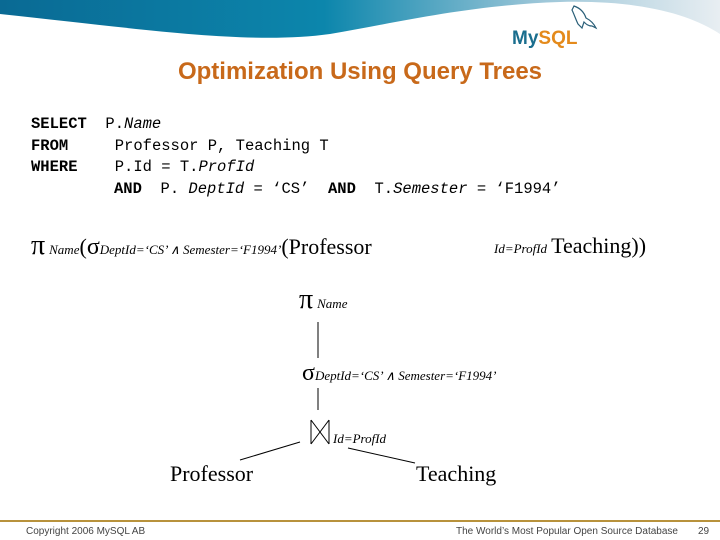  Describe the element at coordinates (360, 438) in the screenshot. I see `tree-node-join-condition: Id=ProfId` at that location.